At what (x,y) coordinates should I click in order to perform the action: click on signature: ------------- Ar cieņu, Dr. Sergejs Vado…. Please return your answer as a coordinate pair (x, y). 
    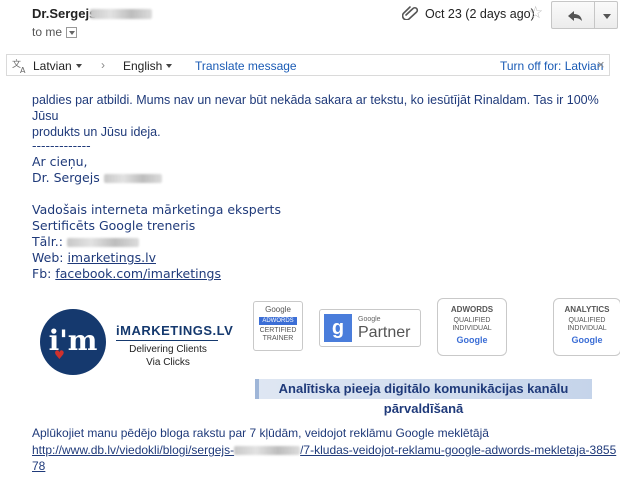
    Looking at the image, I should click on (156, 210).